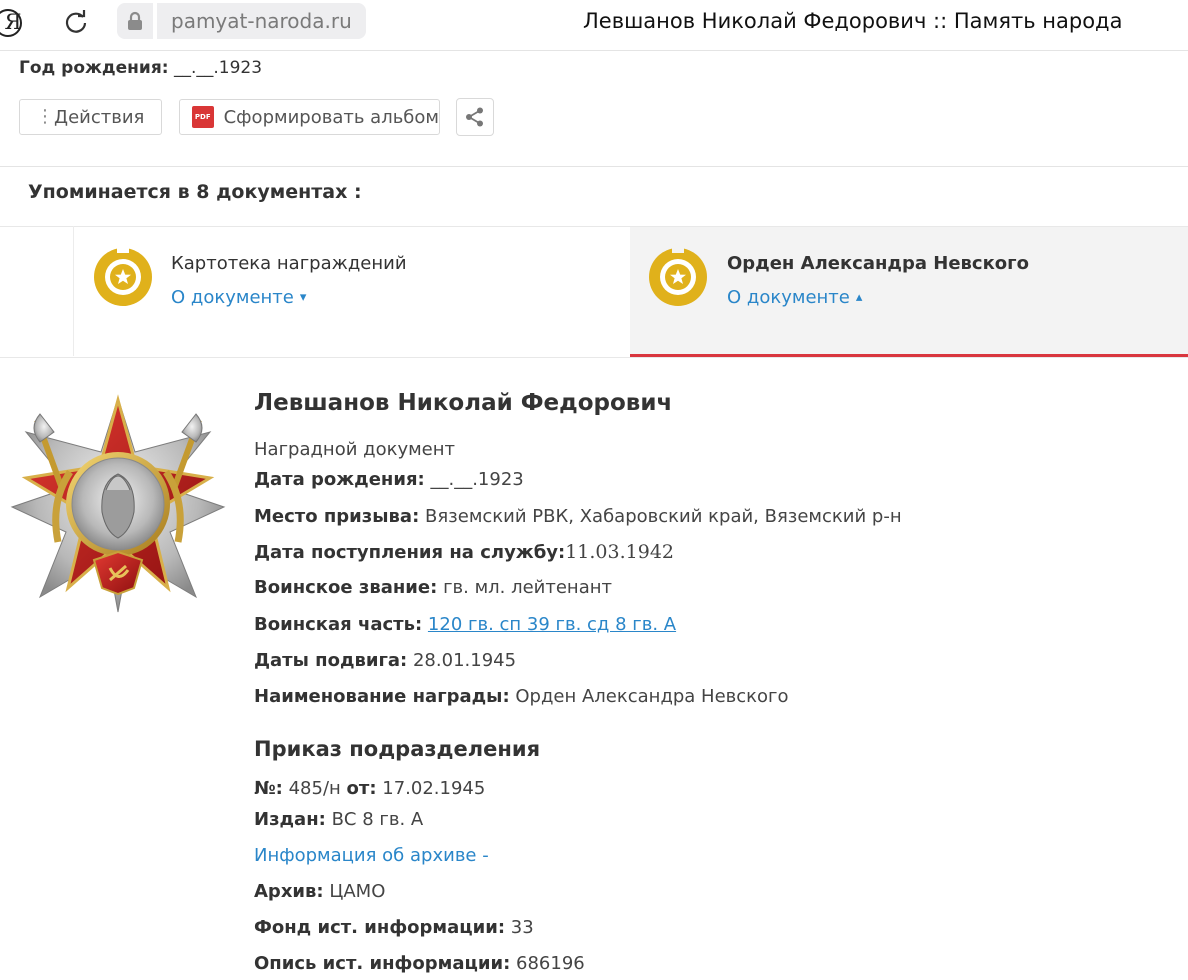 Image resolution: width=1188 pixels, height=980 pixels. I want to click on row-label: Дата рождения:, so click(339, 479).